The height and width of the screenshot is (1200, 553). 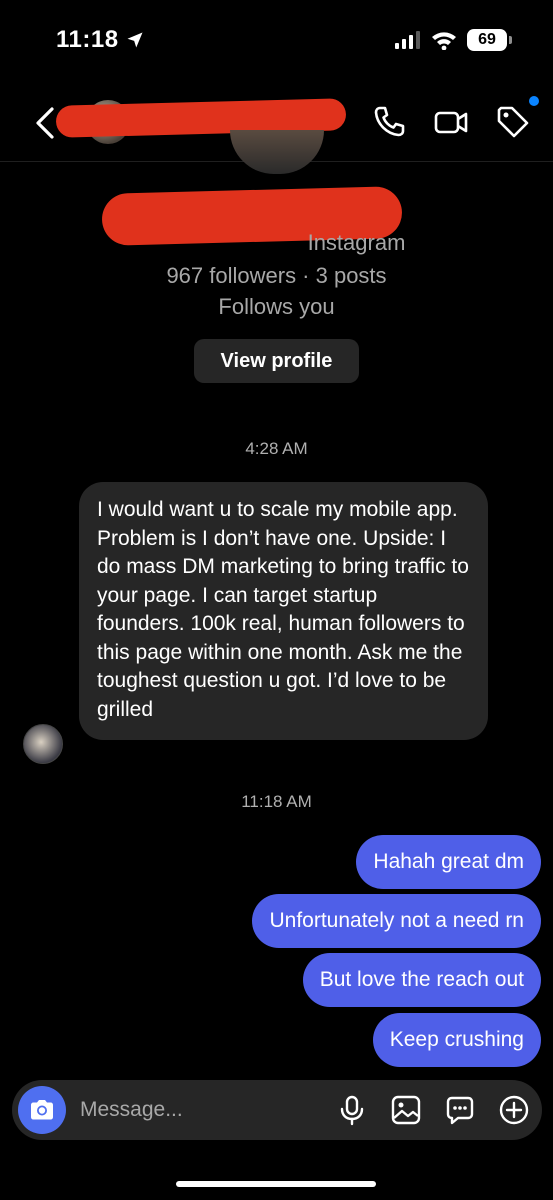 What do you see at coordinates (514, 1110) in the screenshot?
I see `plus-circle-icon` at bounding box center [514, 1110].